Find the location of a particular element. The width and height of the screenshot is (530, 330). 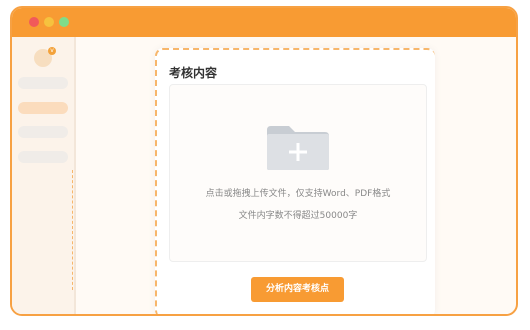

minimize-window-button is located at coordinates (49, 22).